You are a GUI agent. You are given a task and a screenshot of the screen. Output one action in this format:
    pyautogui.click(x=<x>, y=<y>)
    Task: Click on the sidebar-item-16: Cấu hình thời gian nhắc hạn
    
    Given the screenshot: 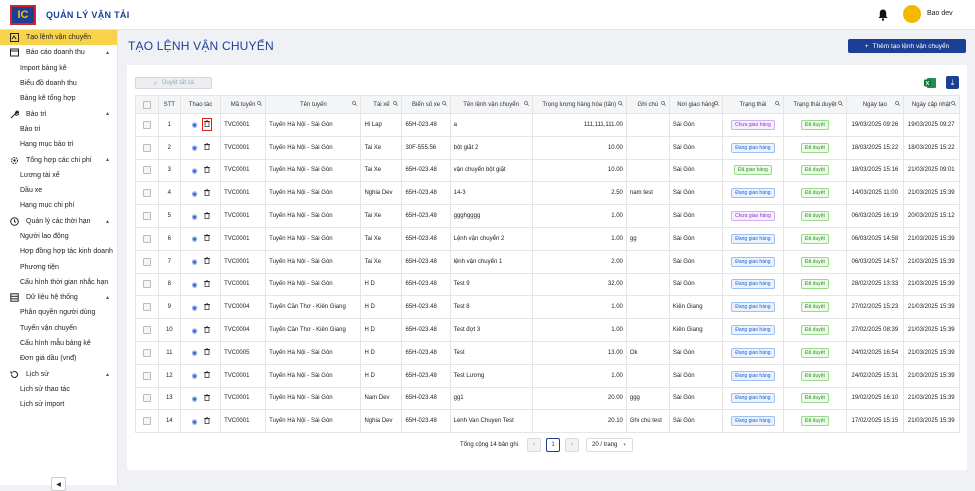 What is the action you would take?
    pyautogui.click(x=58, y=282)
    